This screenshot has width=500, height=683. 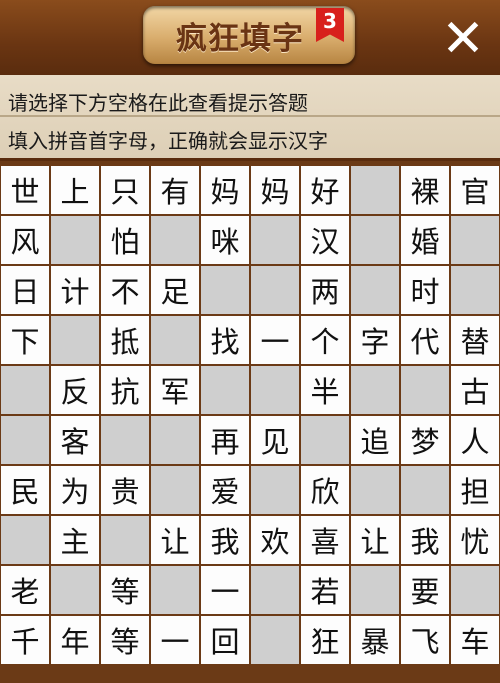 I want to click on grid-cell-filled: 忧, so click(x=475, y=540).